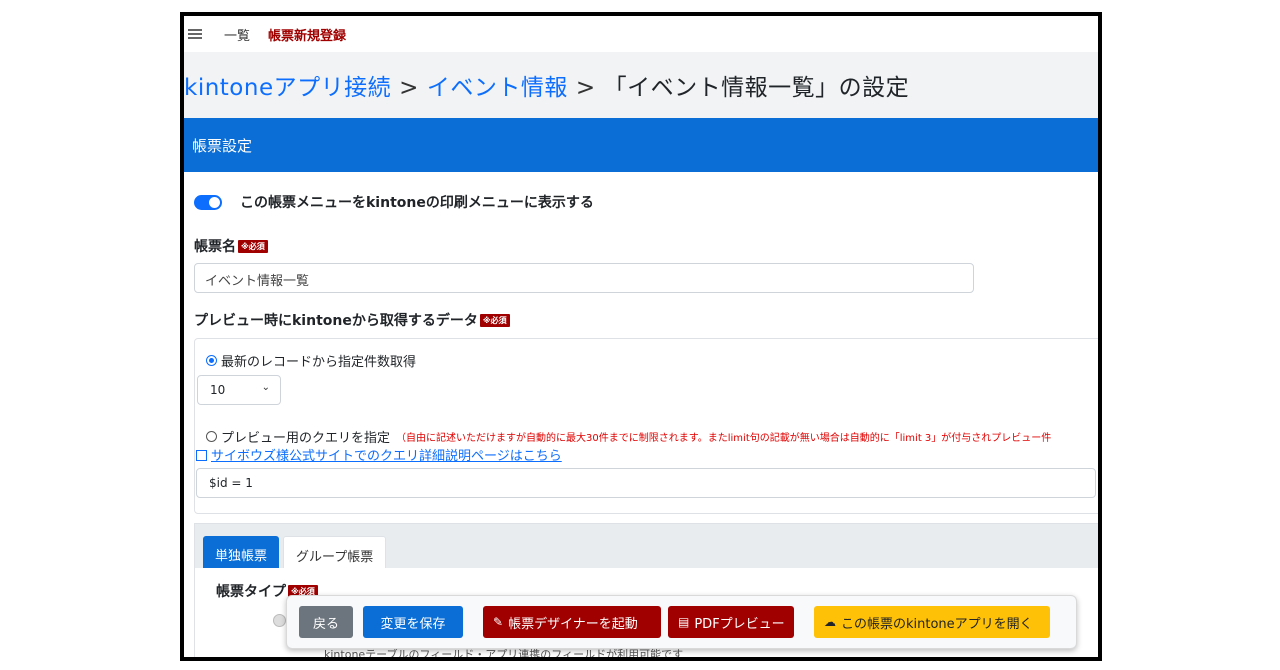 This screenshot has height=670, width=1280. What do you see at coordinates (319, 362) in the screenshot?
I see `radio-latest-label: 最新のレコードから指定件数取得` at bounding box center [319, 362].